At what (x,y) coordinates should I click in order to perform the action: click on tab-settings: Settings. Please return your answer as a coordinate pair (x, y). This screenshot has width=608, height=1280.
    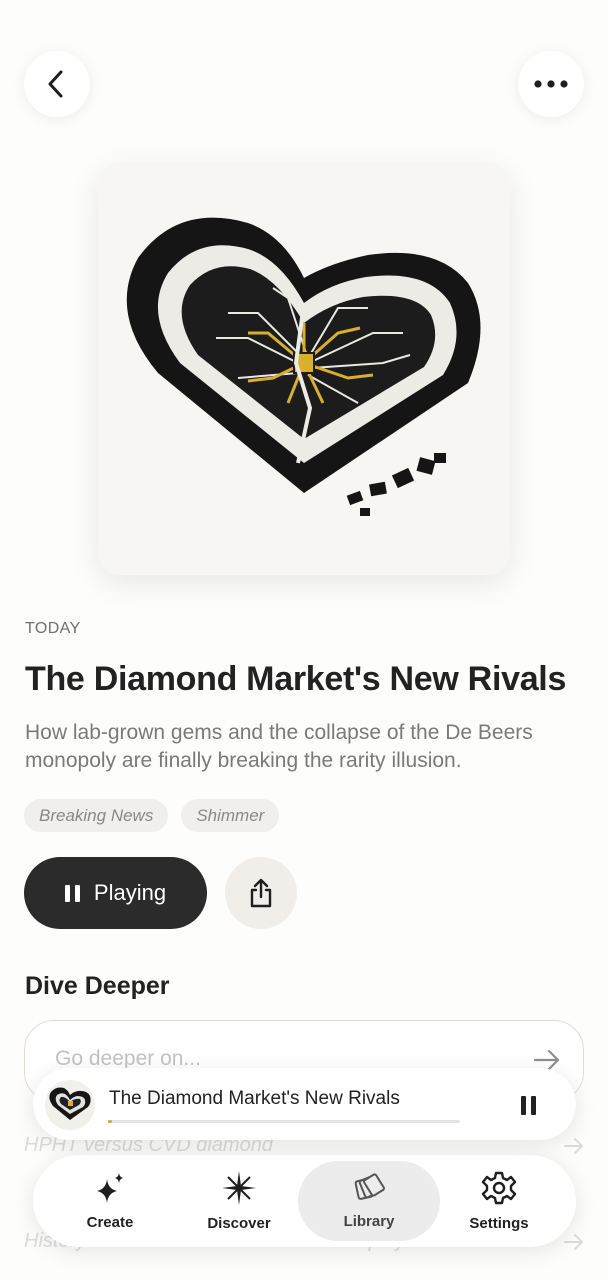
    Looking at the image, I should click on (499, 1201).